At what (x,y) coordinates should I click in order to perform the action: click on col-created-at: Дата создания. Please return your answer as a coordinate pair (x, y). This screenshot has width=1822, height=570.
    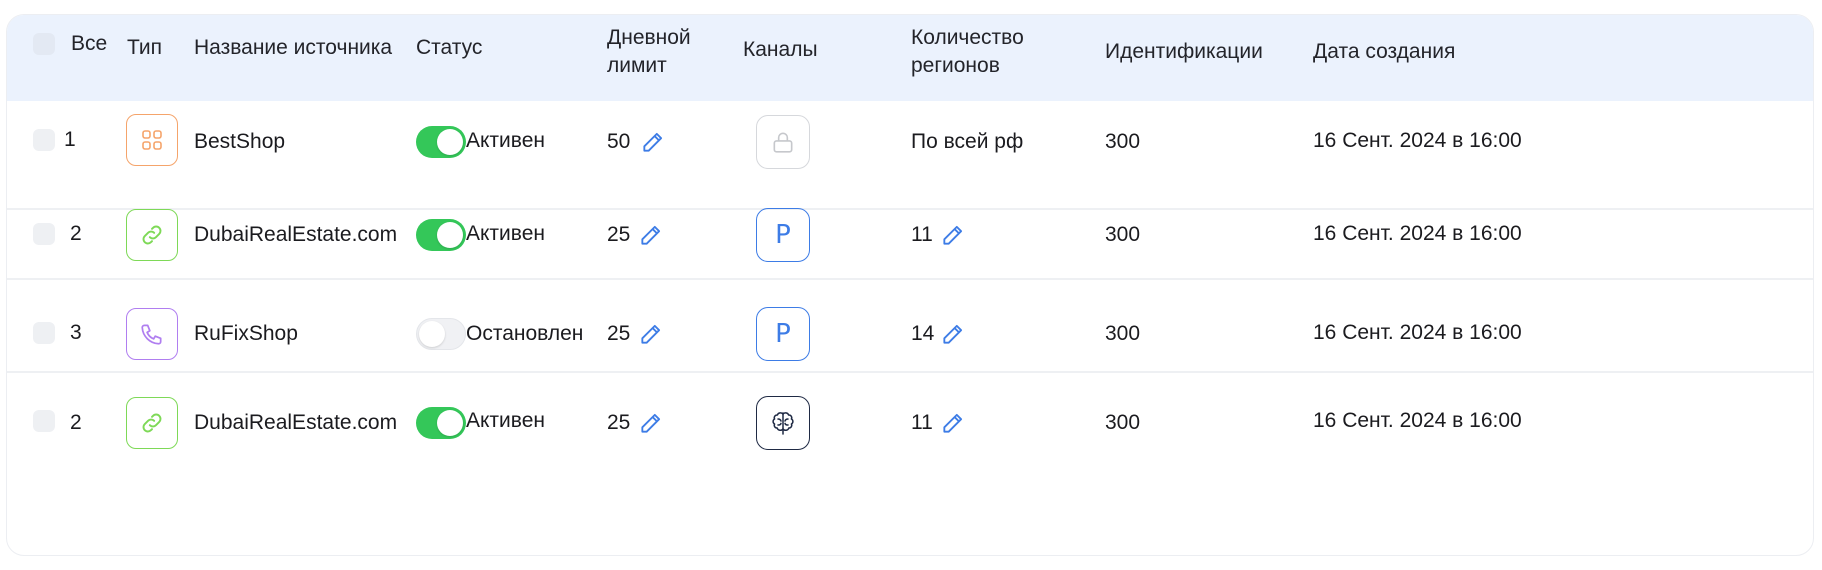
    Looking at the image, I should click on (1384, 52).